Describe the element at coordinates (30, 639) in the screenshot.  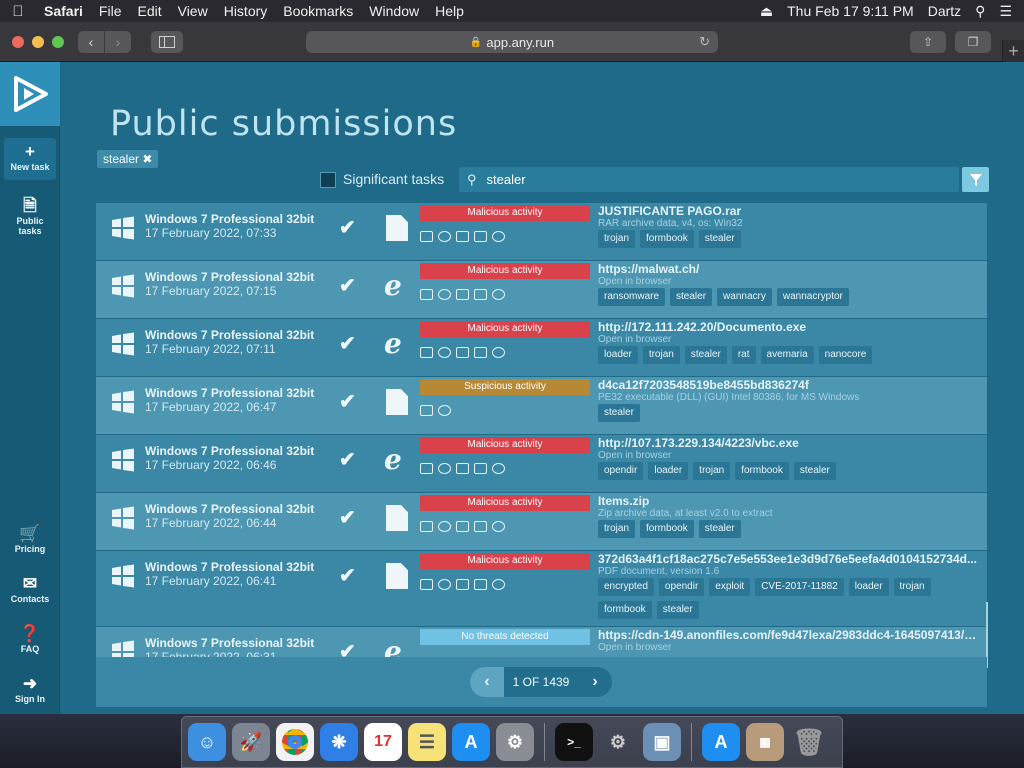
I see `faq-link: ❓ FAQ` at that location.